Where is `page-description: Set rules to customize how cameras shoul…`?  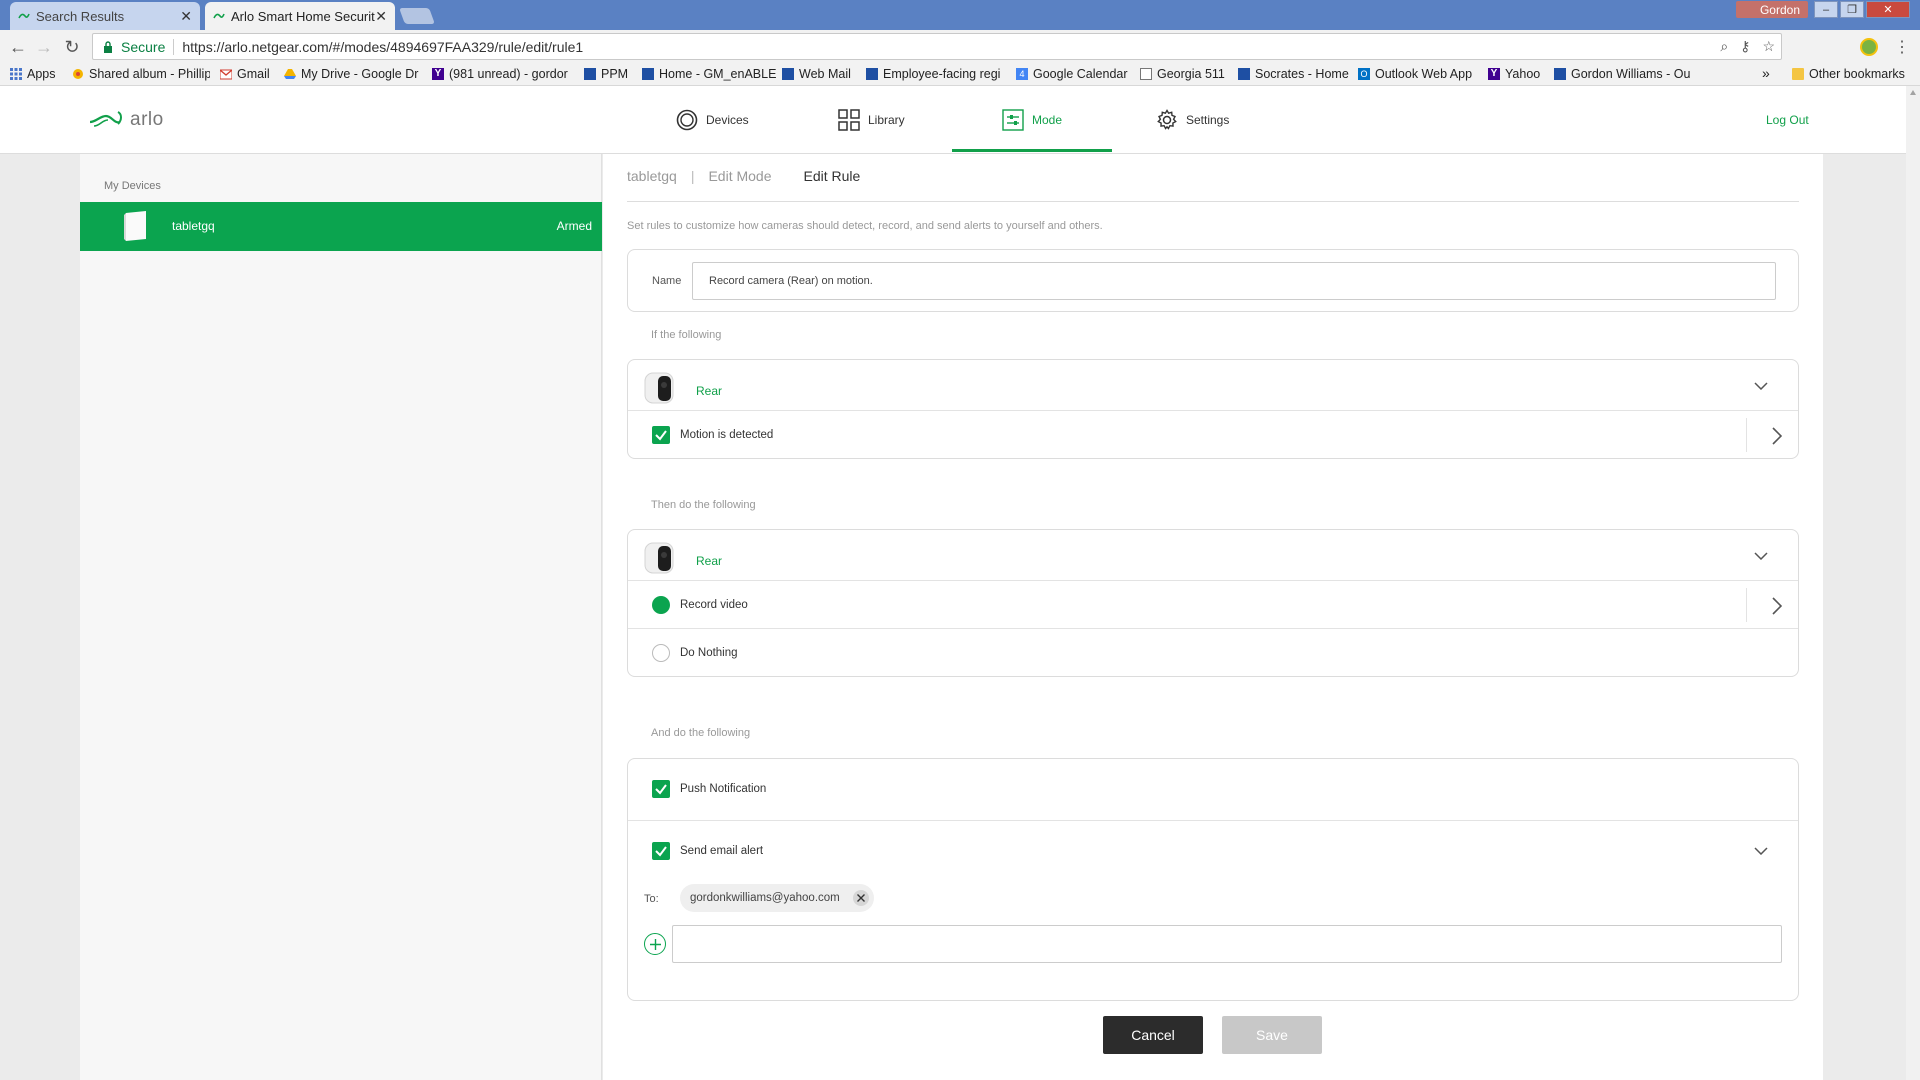 page-description: Set rules to customize how cameras shoul… is located at coordinates (865, 226).